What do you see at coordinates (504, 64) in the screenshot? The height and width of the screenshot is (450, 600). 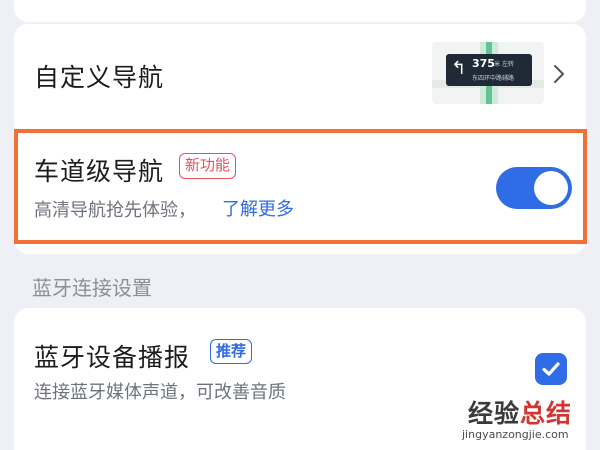 I see `preview-distance-unit: 米 左转` at bounding box center [504, 64].